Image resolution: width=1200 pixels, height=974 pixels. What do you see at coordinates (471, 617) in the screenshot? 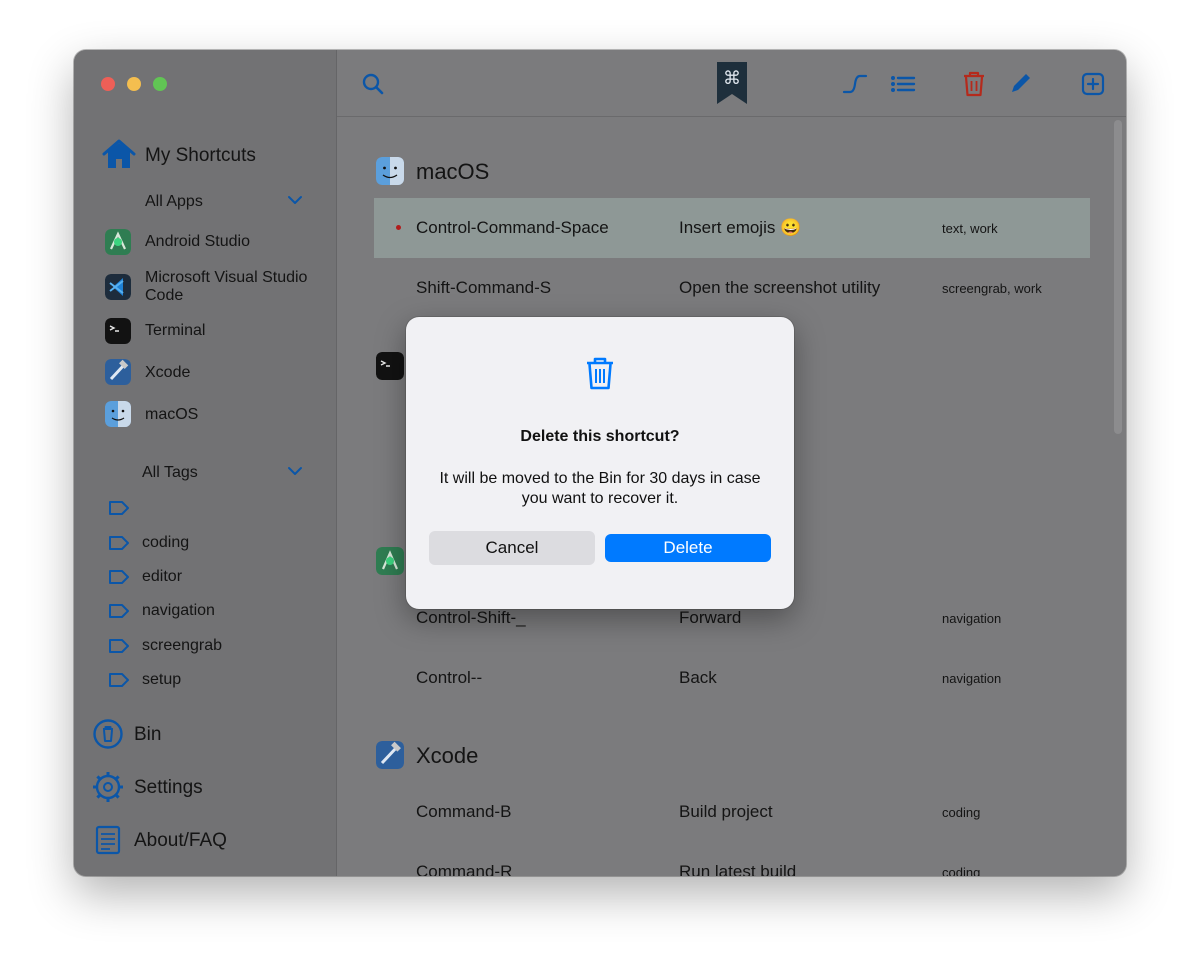
I see `shortcut-keys: Control-Shift-_` at bounding box center [471, 617].